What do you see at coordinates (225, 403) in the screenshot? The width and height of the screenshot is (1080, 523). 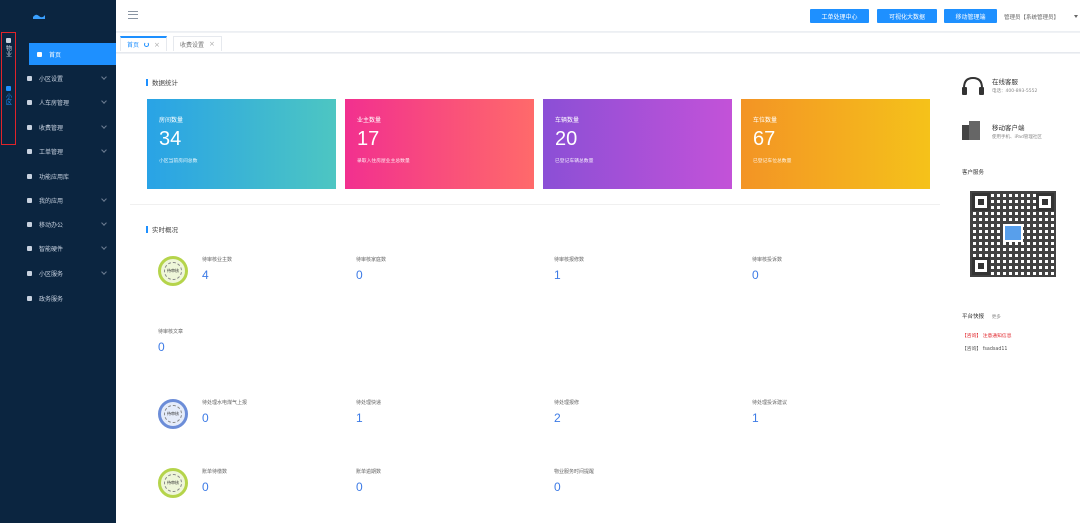 I see `metric-label: 待处理水电煤气上报` at bounding box center [225, 403].